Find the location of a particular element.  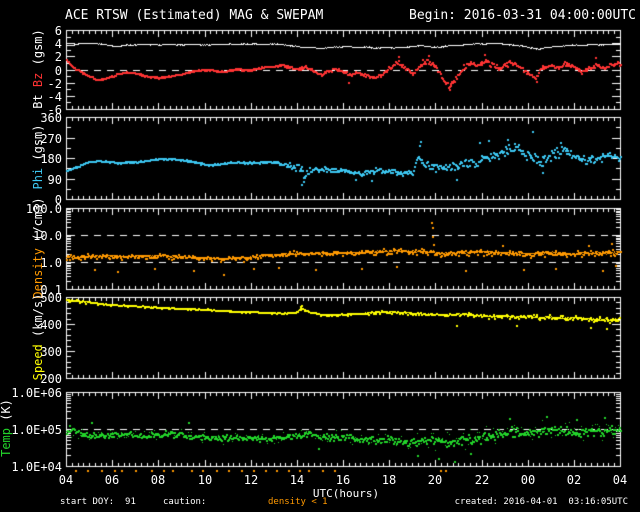

y-tick-label: 1.0E+06 is located at coordinates (36, 393).